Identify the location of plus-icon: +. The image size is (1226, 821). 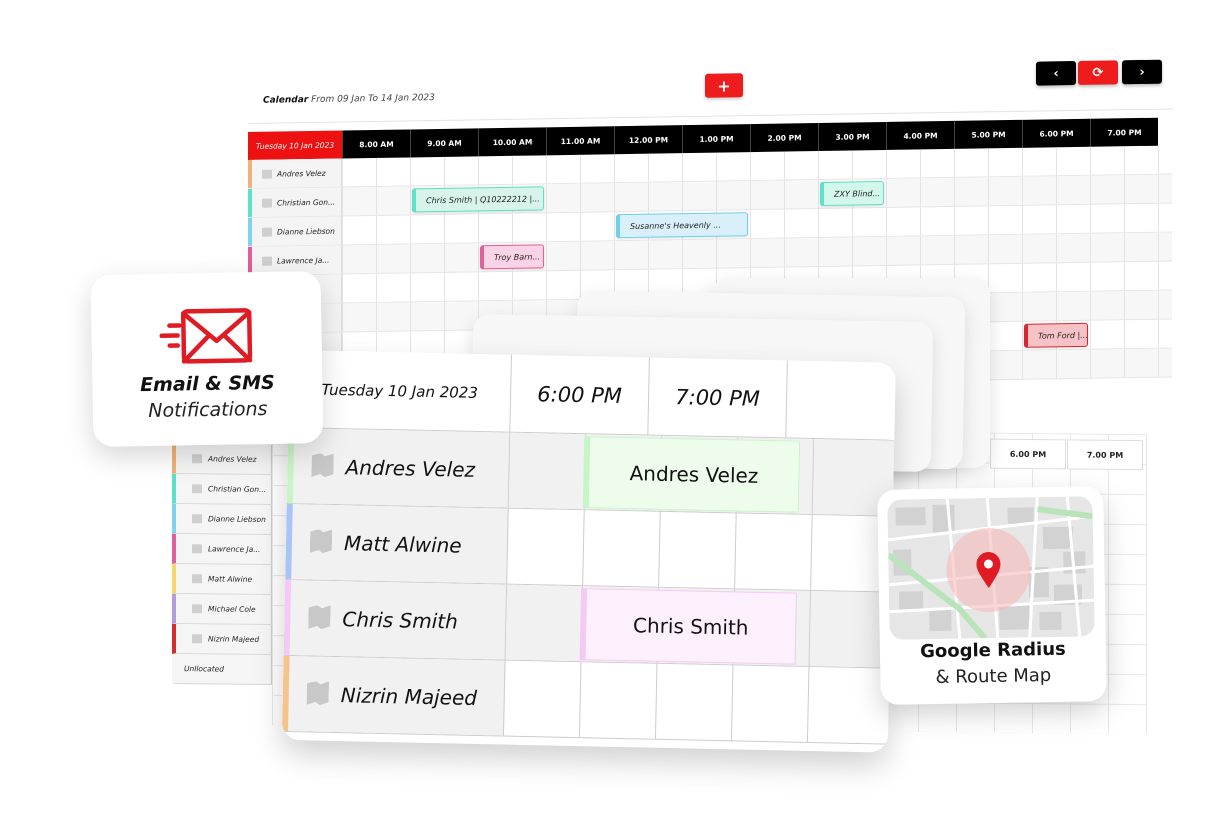
(724, 85).